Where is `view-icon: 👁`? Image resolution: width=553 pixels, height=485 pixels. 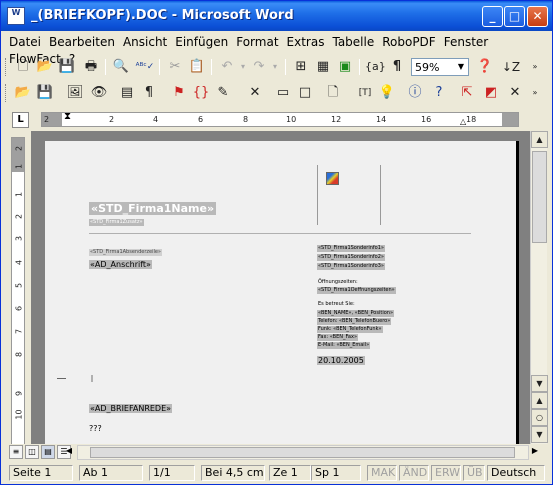 view-icon: 👁 is located at coordinates (99, 93).